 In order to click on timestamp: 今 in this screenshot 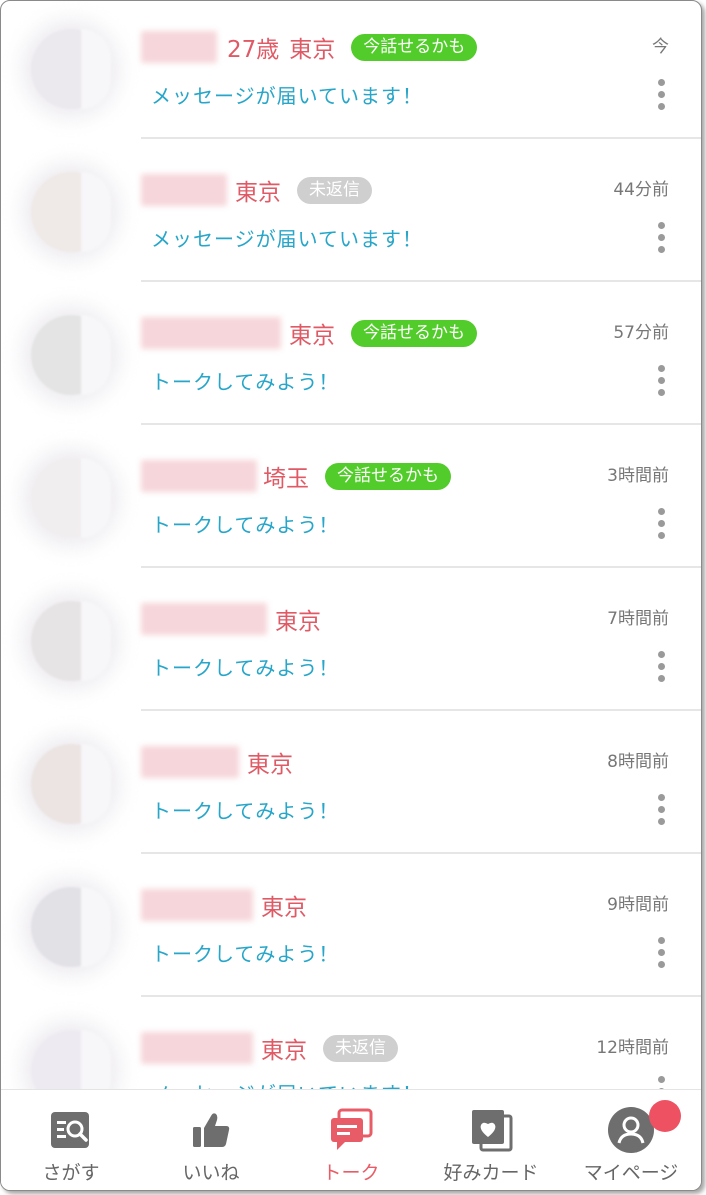, I will do `click(660, 47)`.